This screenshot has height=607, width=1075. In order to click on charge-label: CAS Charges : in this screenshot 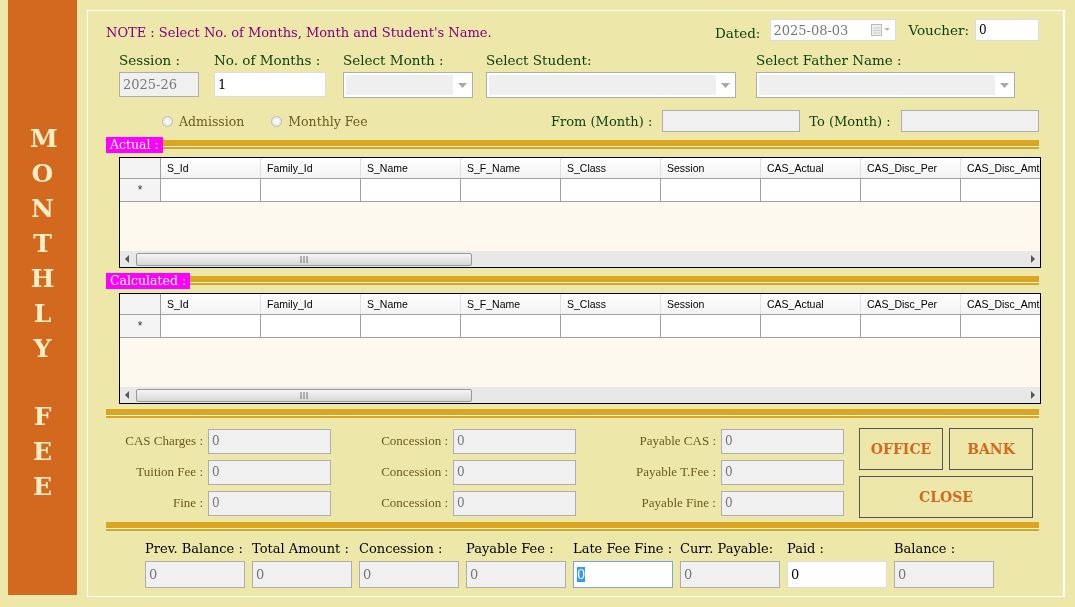, I will do `click(163, 441)`.